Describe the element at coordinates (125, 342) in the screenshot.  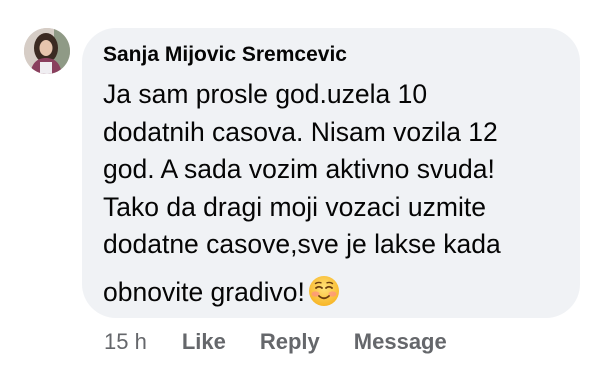
I see `comment-timestamp: 15 h` at that location.